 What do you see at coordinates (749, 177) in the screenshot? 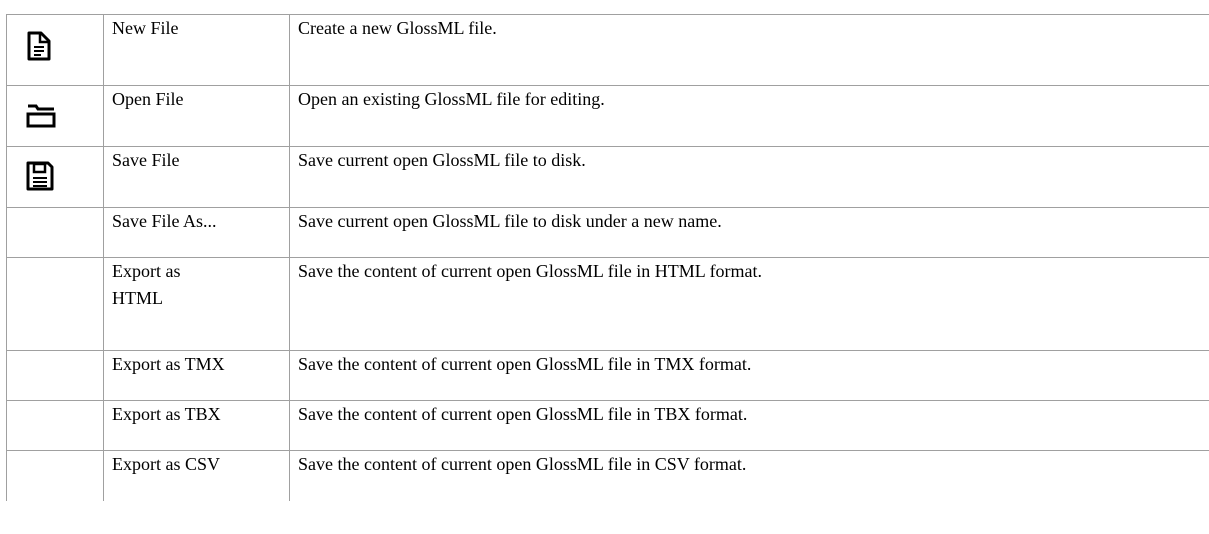
I see `command-description: Save current open GlossML file to disk.` at bounding box center [749, 177].